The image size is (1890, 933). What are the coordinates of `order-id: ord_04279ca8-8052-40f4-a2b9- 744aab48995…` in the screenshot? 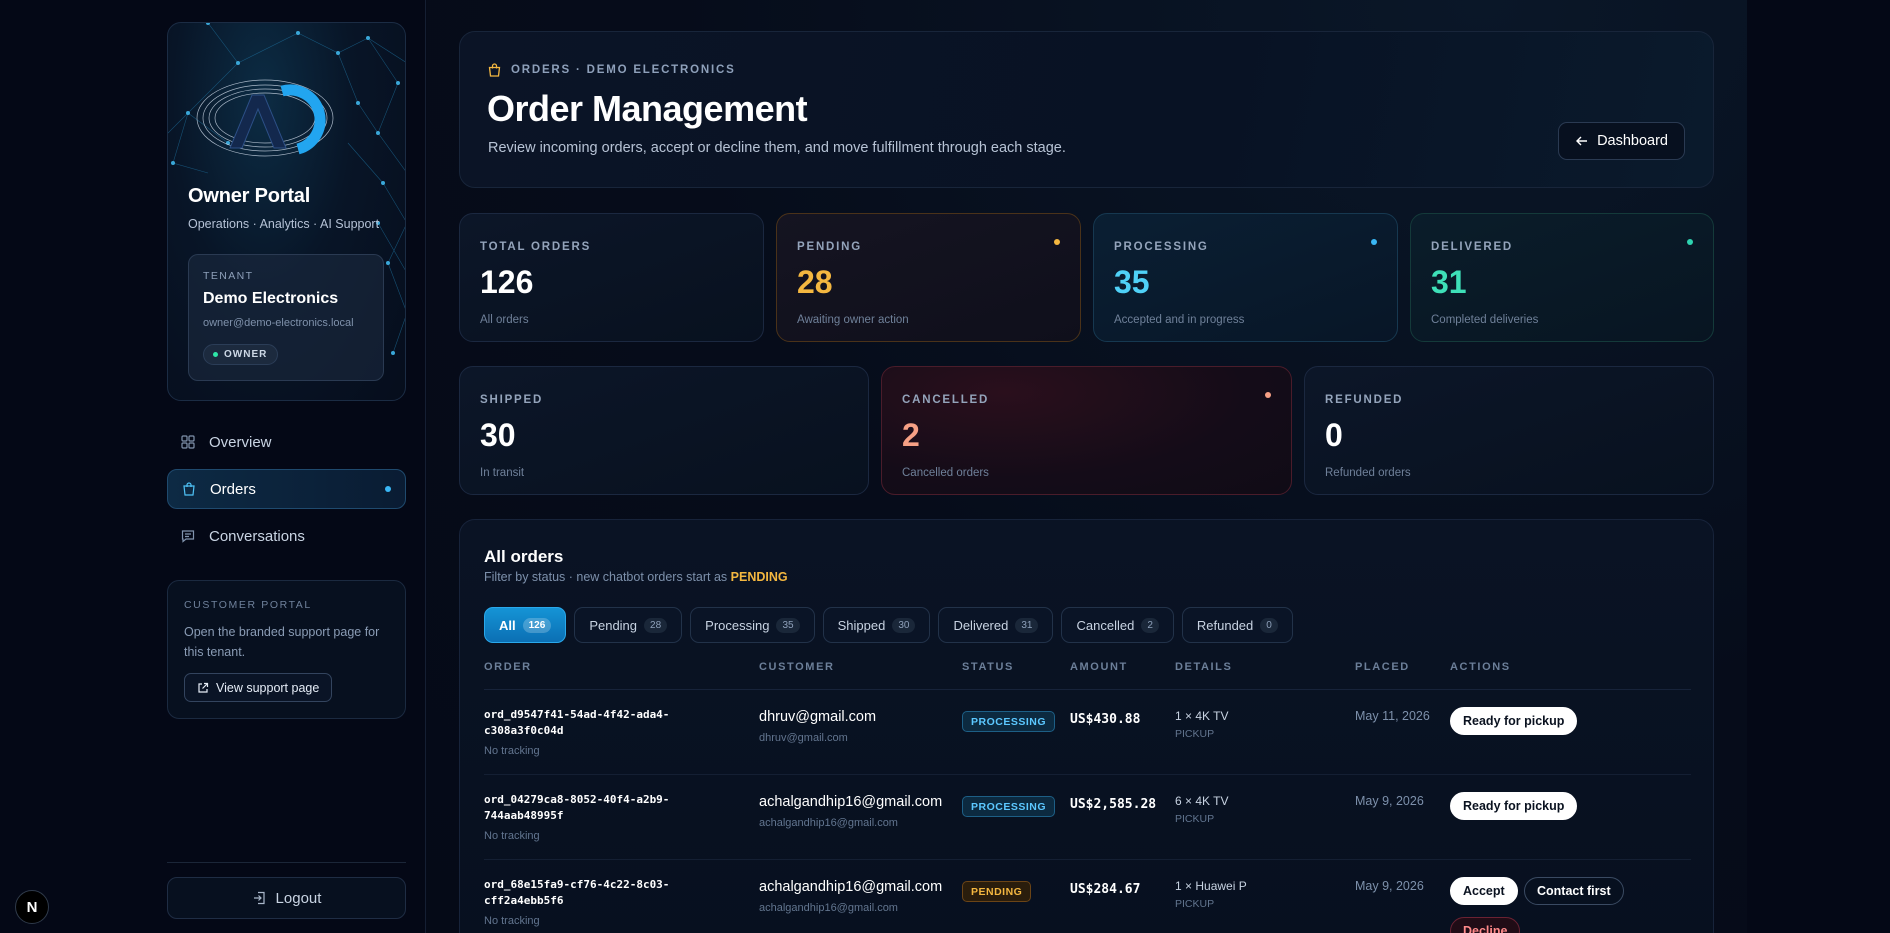 It's located at (584, 808).